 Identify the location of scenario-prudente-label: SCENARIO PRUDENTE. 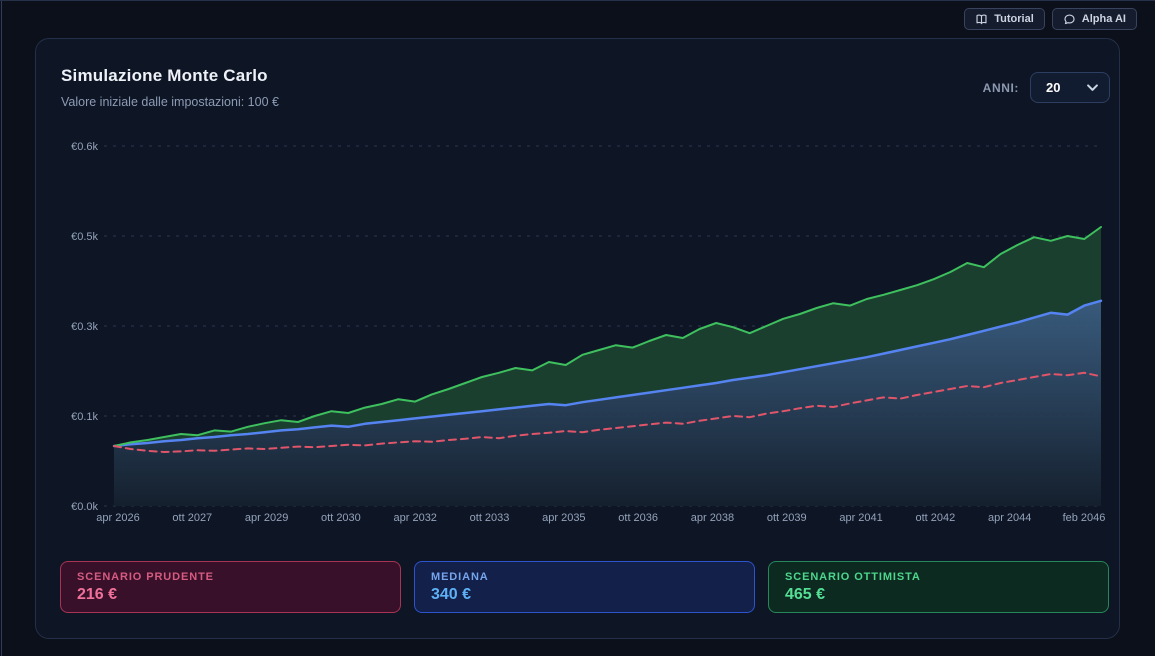
(145, 576).